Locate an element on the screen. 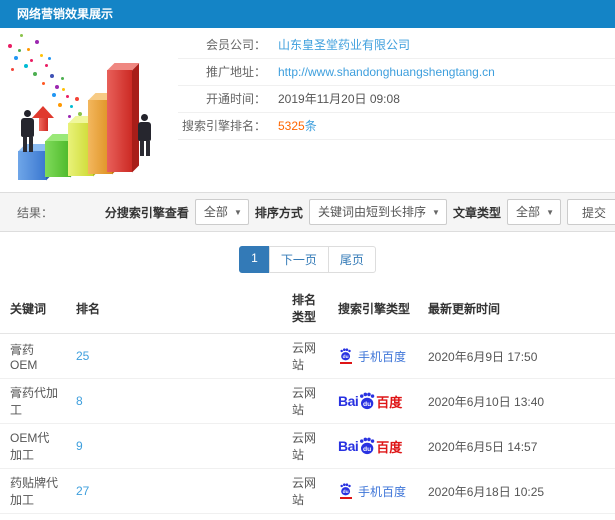  rank-link: 27 is located at coordinates (82, 491).